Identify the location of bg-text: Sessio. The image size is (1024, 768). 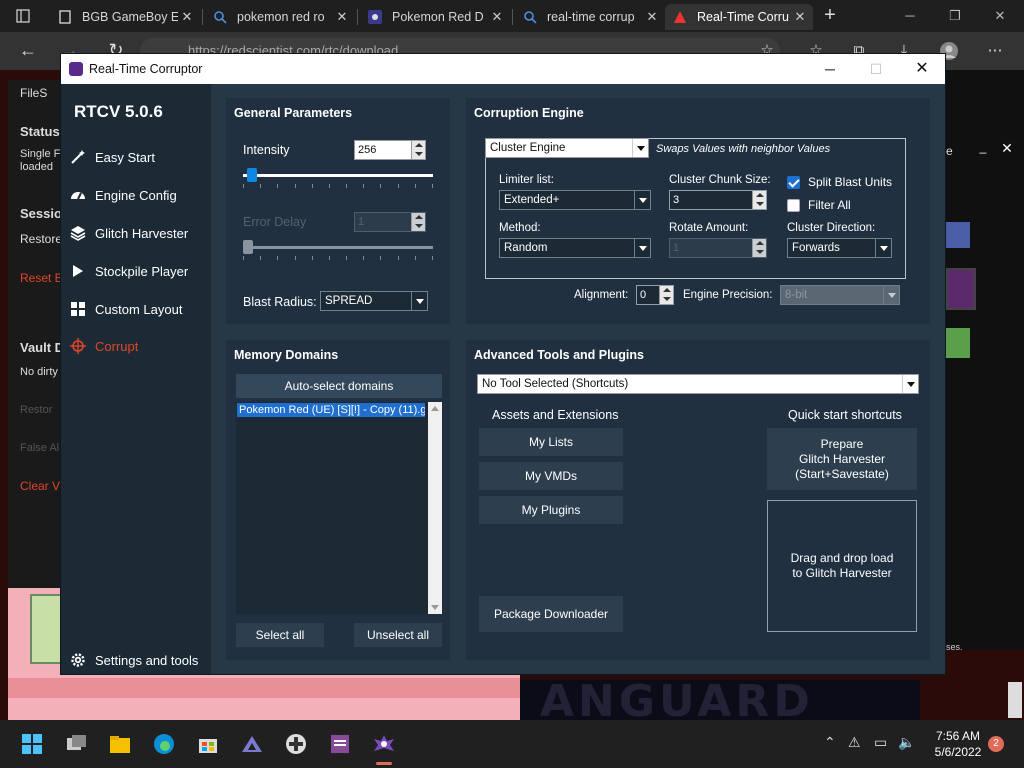
(41, 213).